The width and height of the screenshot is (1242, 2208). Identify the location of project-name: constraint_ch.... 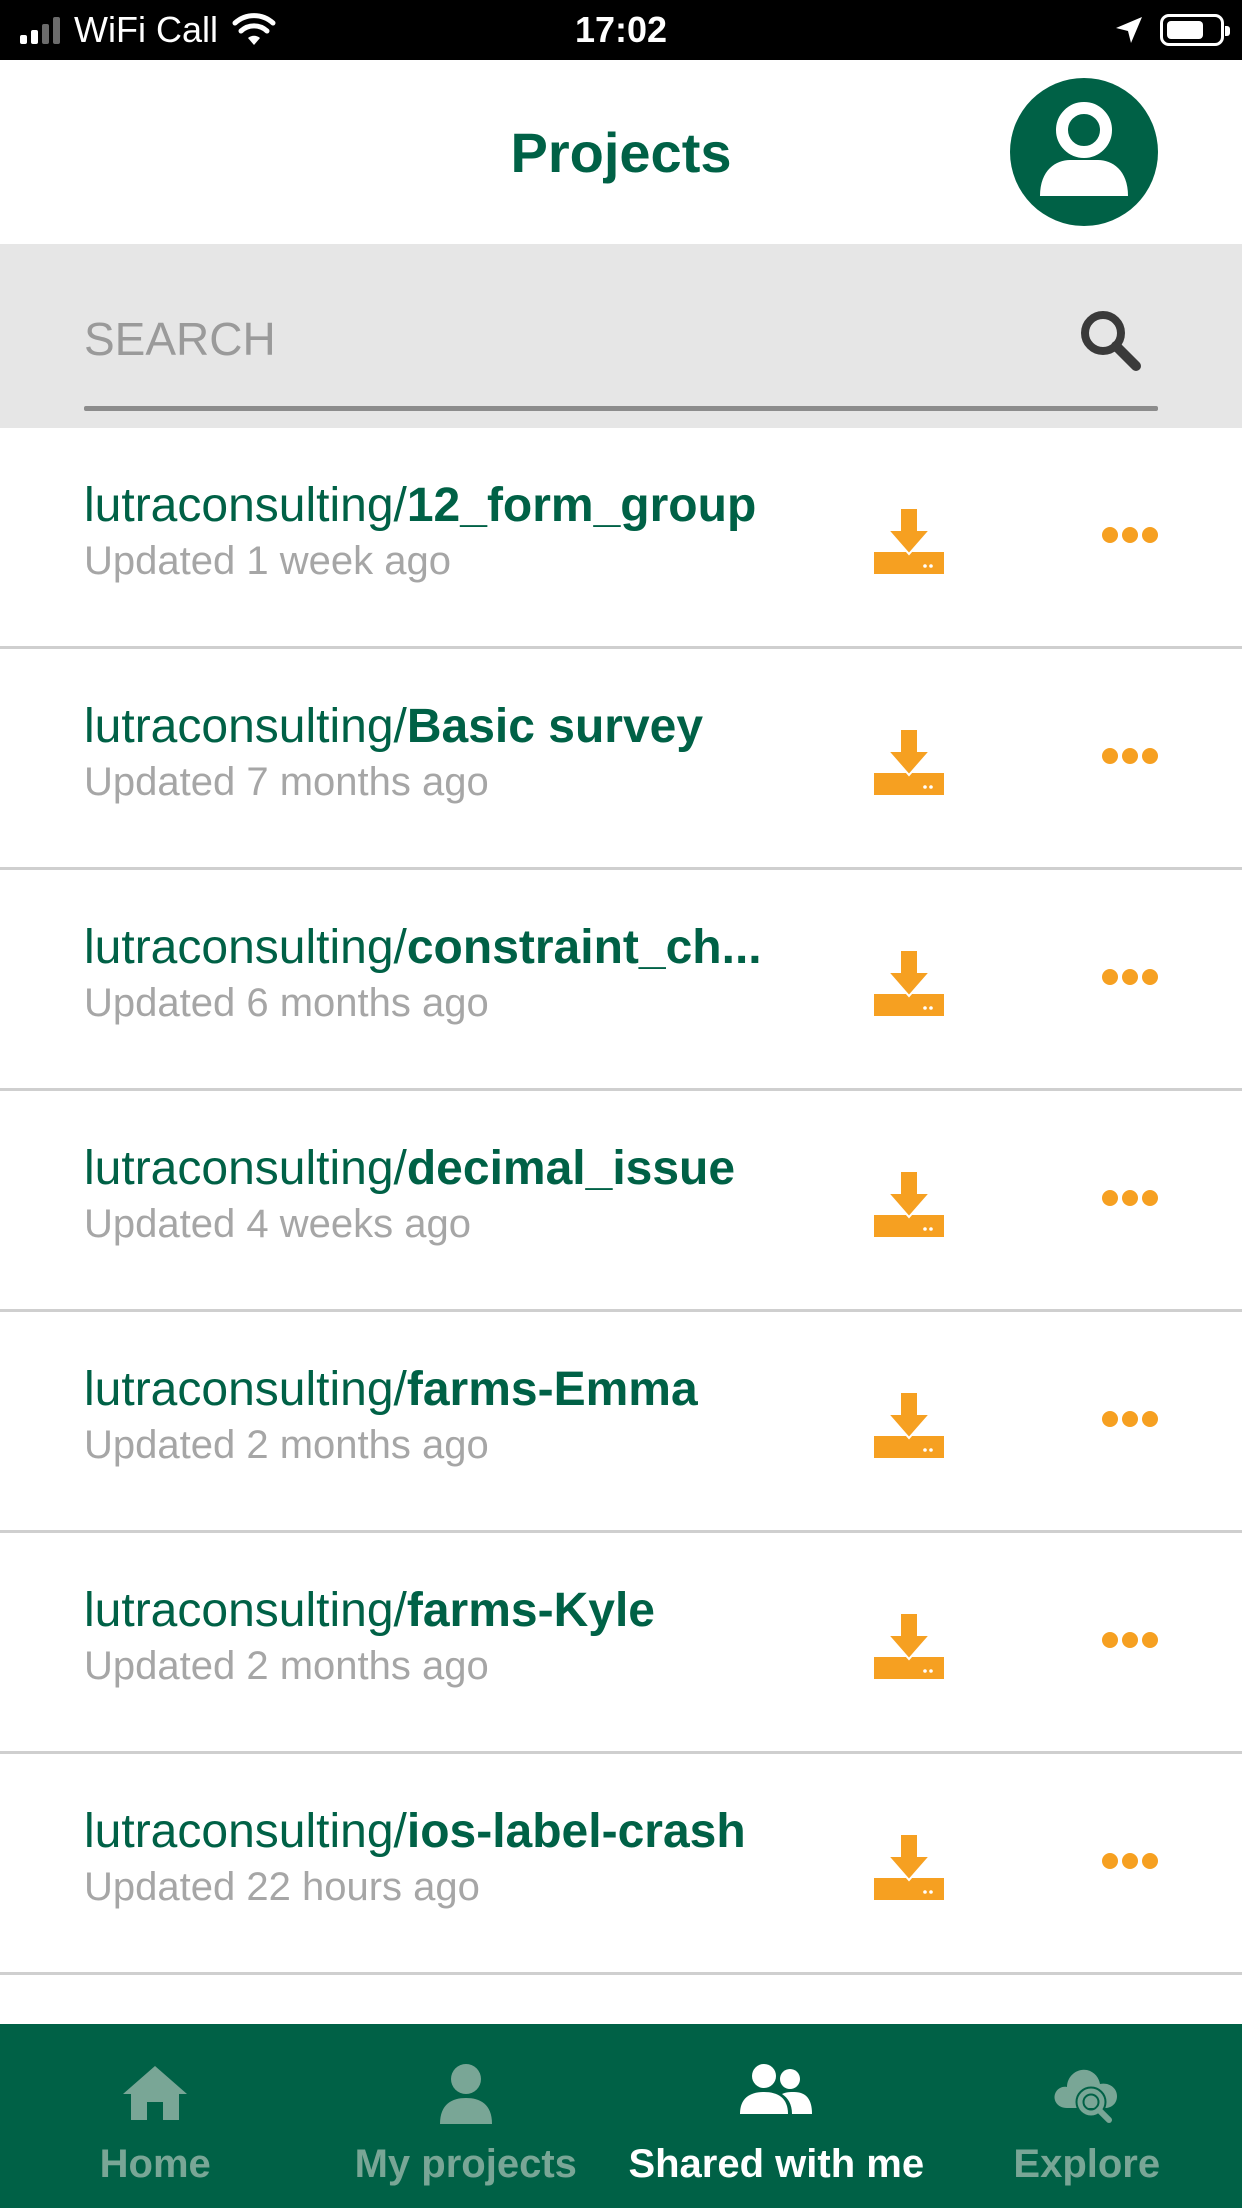
(584, 947).